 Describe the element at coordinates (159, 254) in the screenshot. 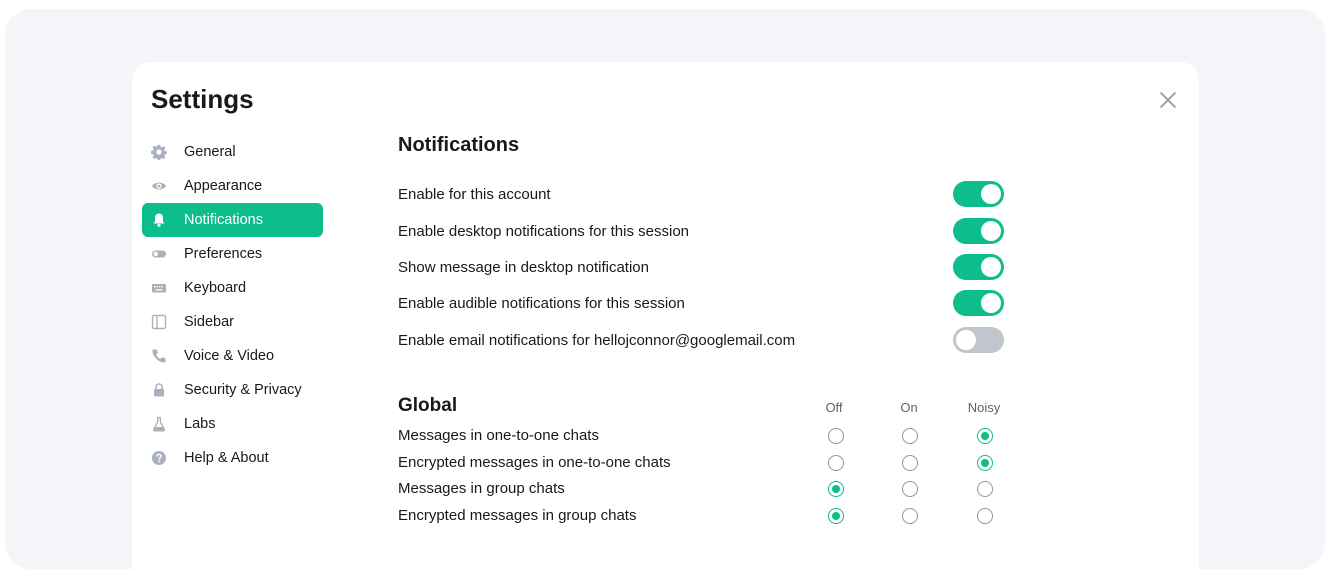

I see `toggle-icon` at that location.